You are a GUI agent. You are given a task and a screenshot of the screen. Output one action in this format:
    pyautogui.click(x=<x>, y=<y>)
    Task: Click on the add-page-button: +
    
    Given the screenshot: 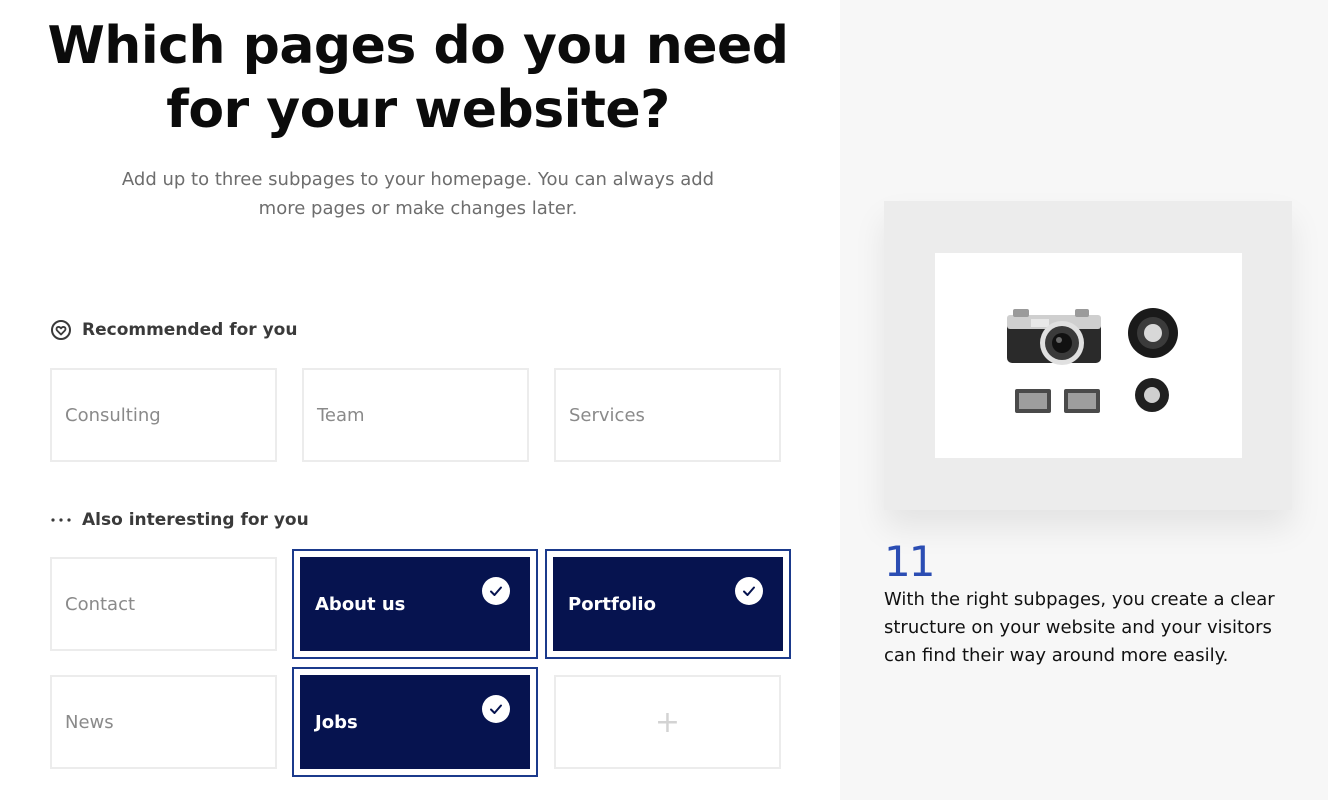 What is the action you would take?
    pyautogui.click(x=667, y=722)
    